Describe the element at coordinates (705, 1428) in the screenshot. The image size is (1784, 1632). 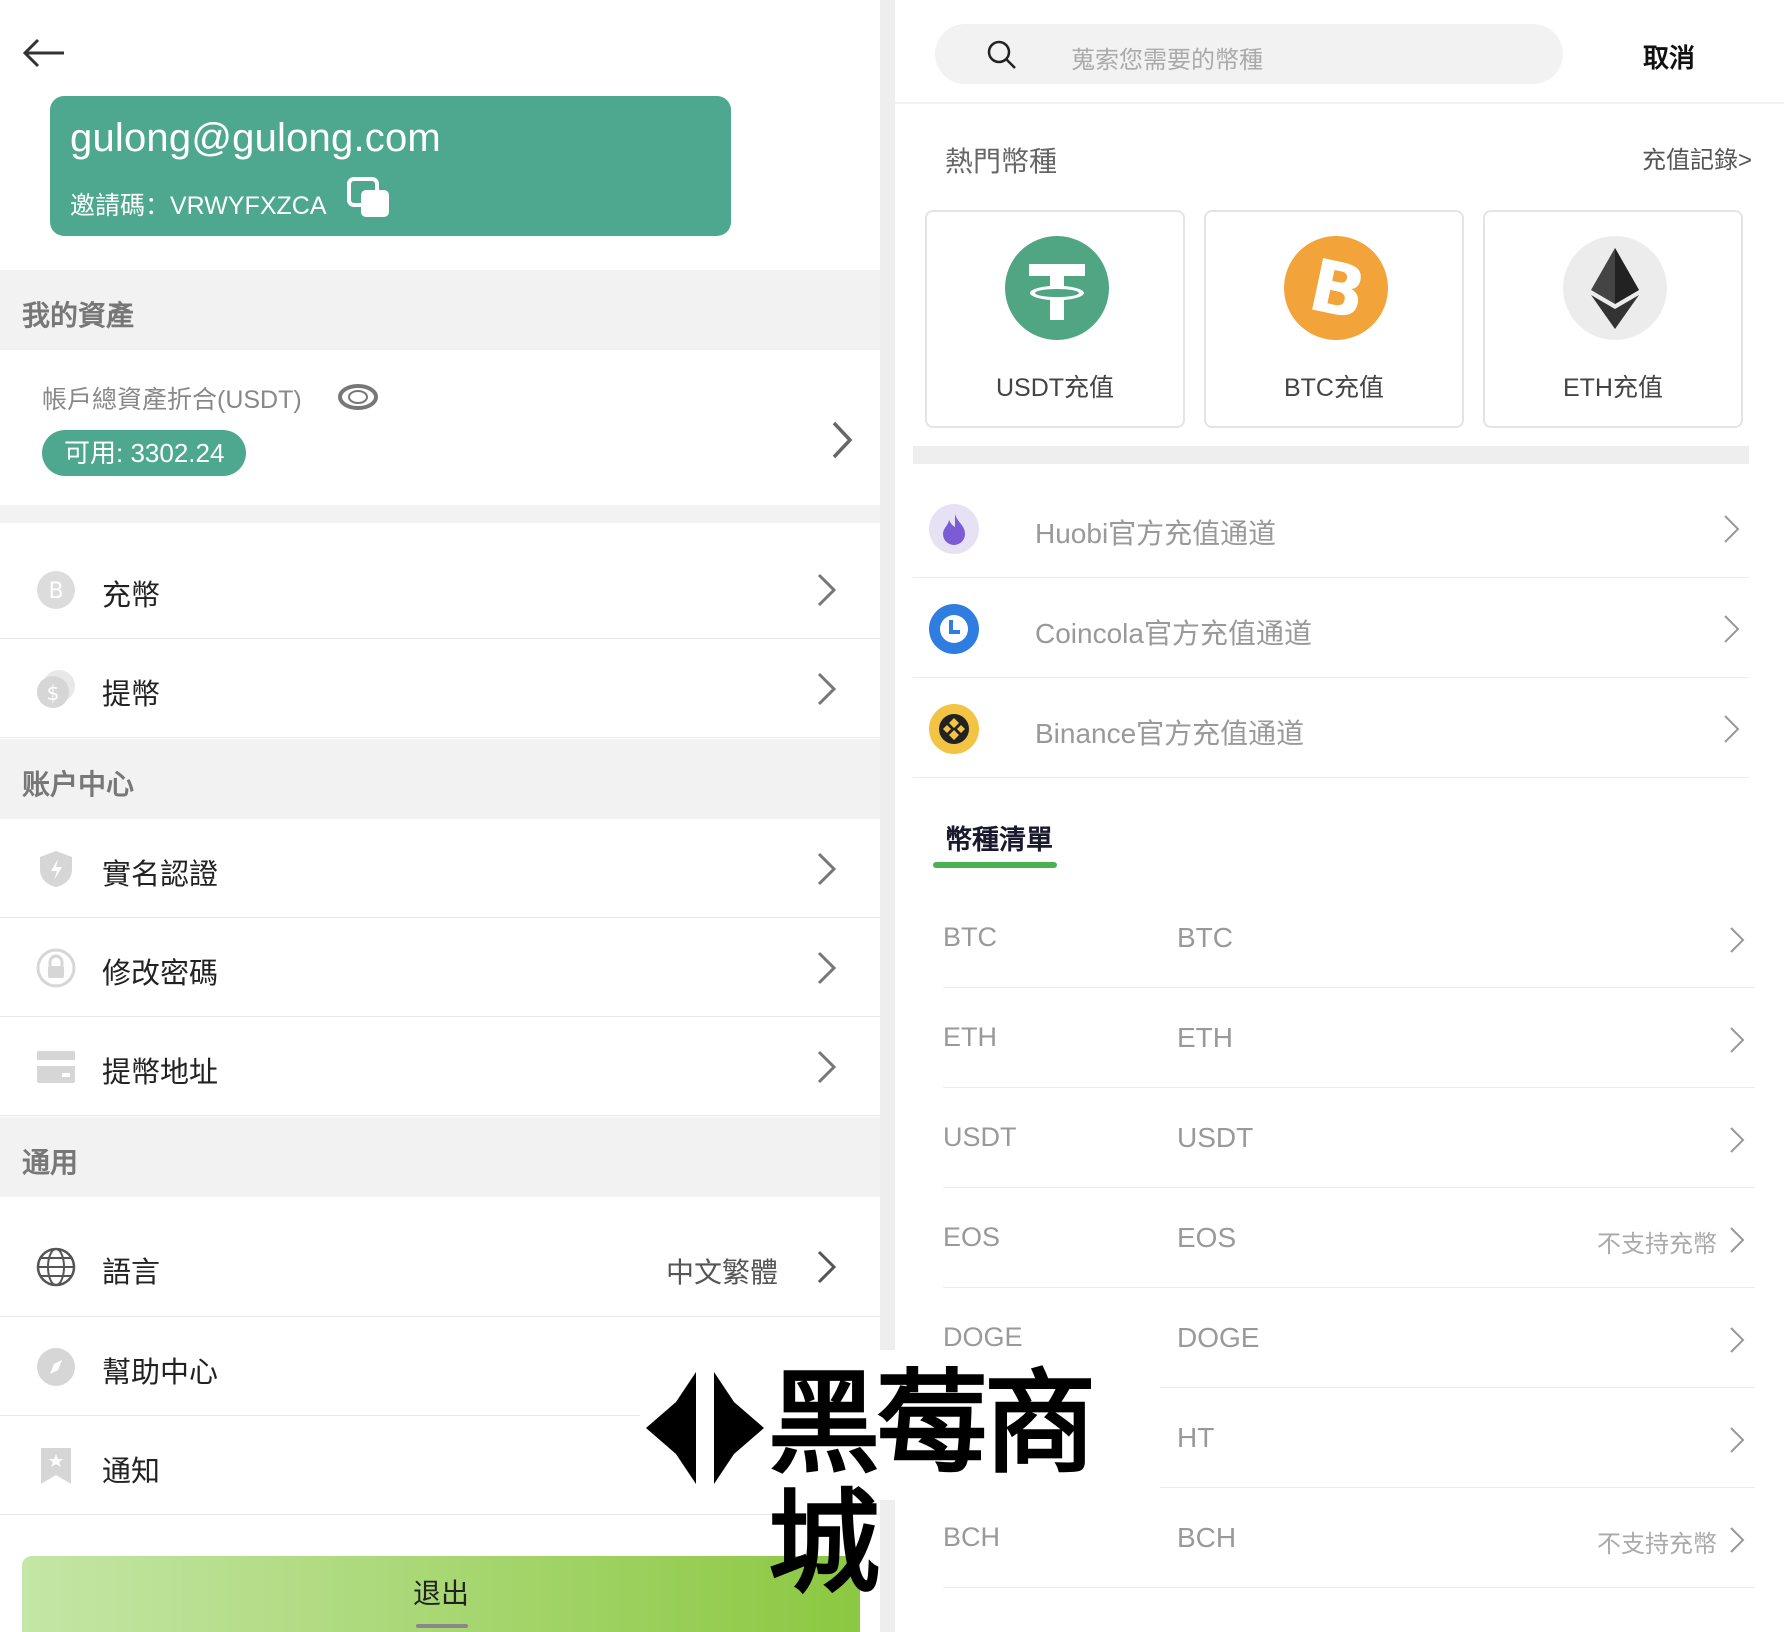
I see `watermark-logo-icon` at that location.